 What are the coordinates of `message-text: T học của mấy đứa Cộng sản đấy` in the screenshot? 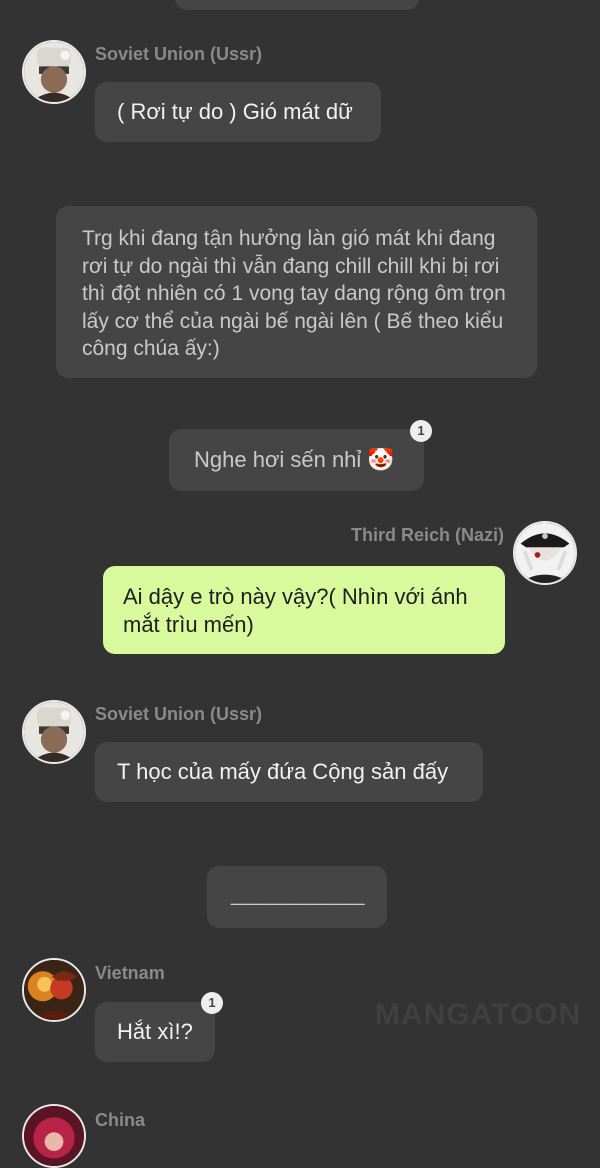 It's located at (283, 771).